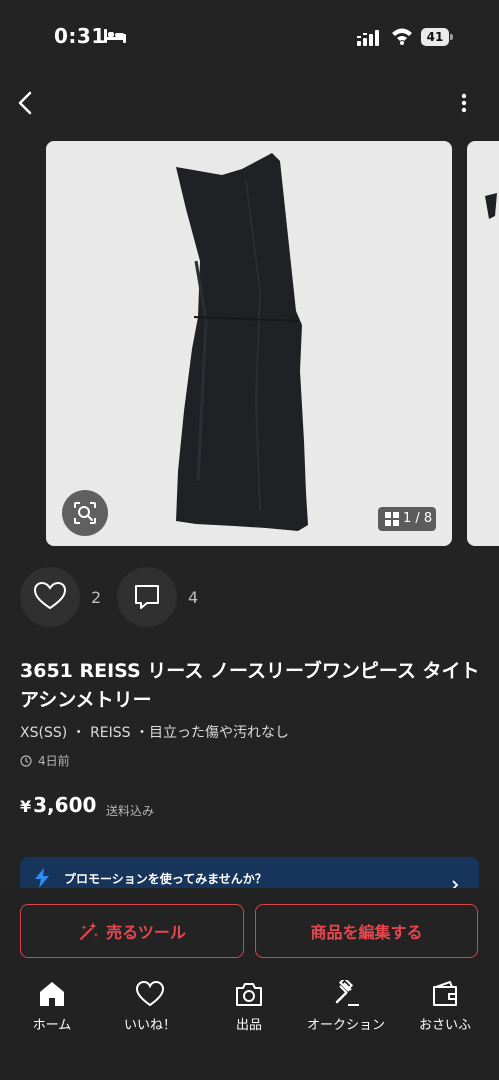  Describe the element at coordinates (155, 733) in the screenshot. I see `product-meta: XS(SS) ・ REISS ・目立った傷や汚れなし` at that location.